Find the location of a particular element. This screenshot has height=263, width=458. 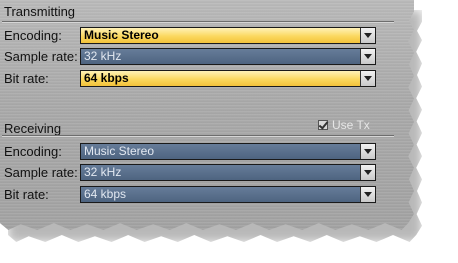

rx-encoding-label: Encoding: is located at coordinates (33, 151).